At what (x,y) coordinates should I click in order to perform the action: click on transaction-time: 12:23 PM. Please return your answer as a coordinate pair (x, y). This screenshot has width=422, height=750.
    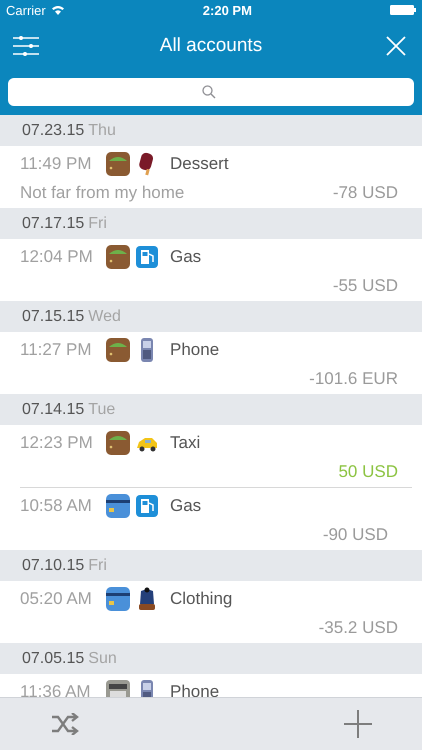
    Looking at the image, I should click on (57, 442).